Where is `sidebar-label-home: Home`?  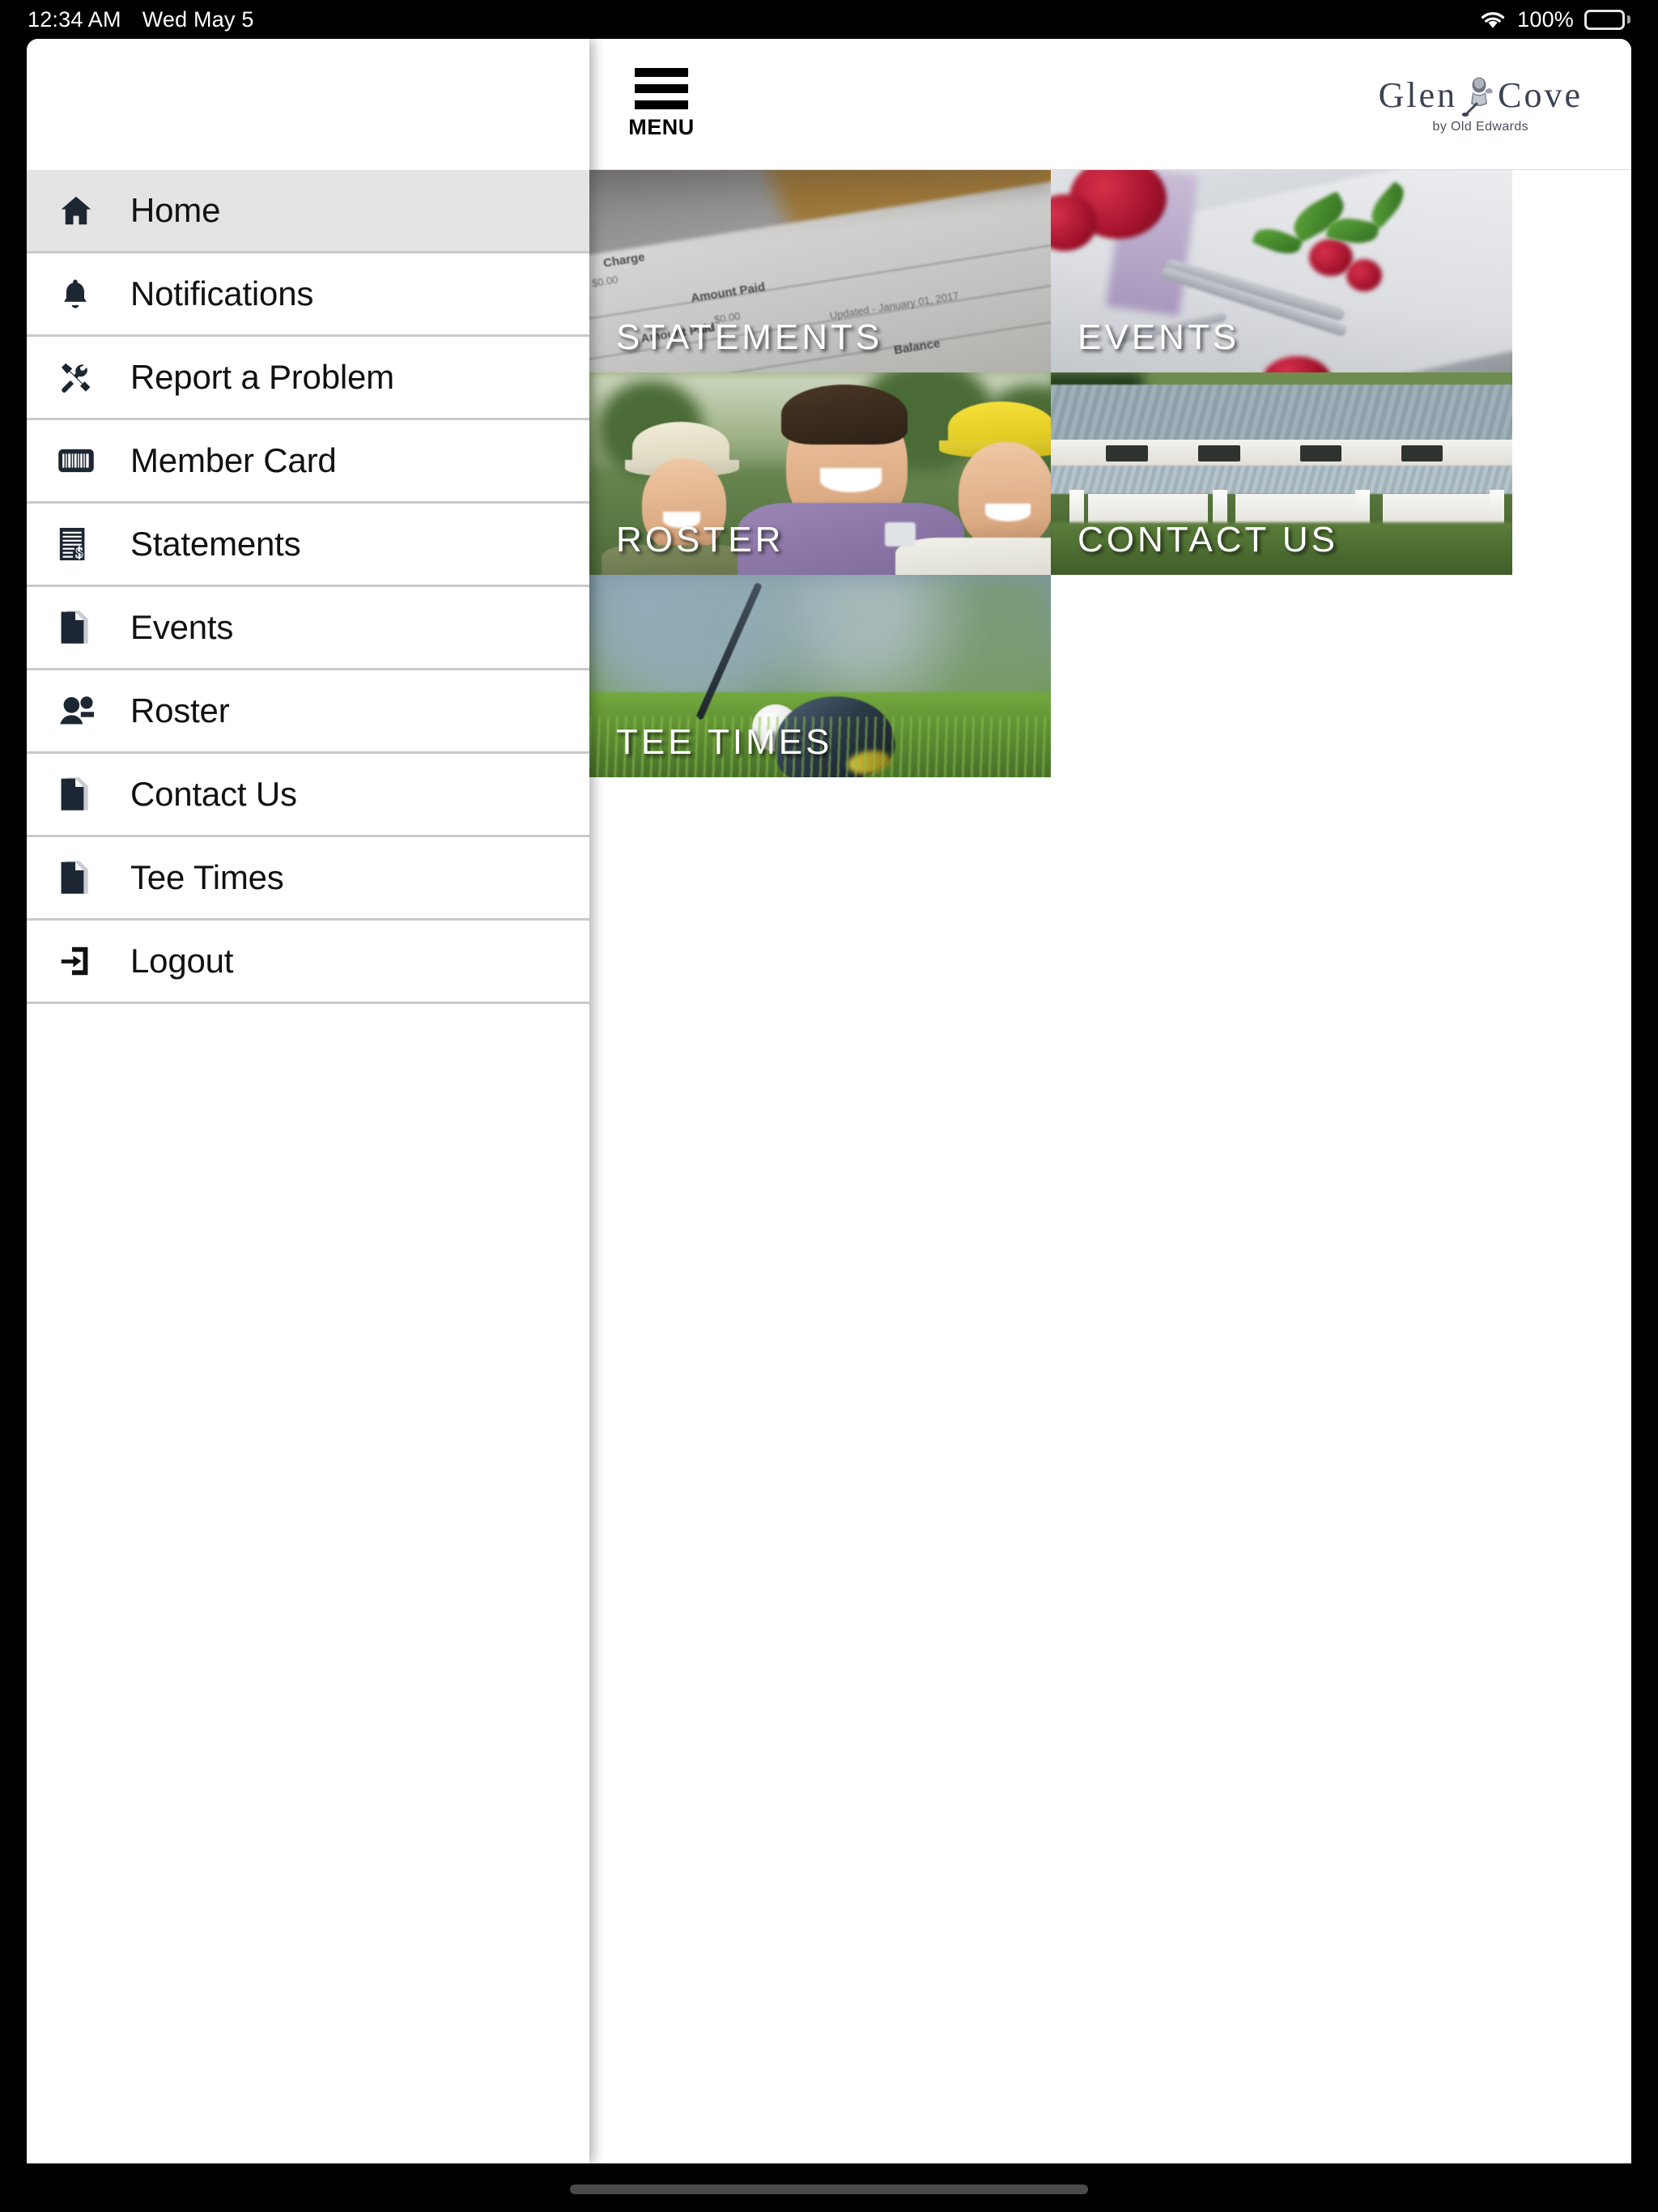
sidebar-label-home: Home is located at coordinates (175, 210).